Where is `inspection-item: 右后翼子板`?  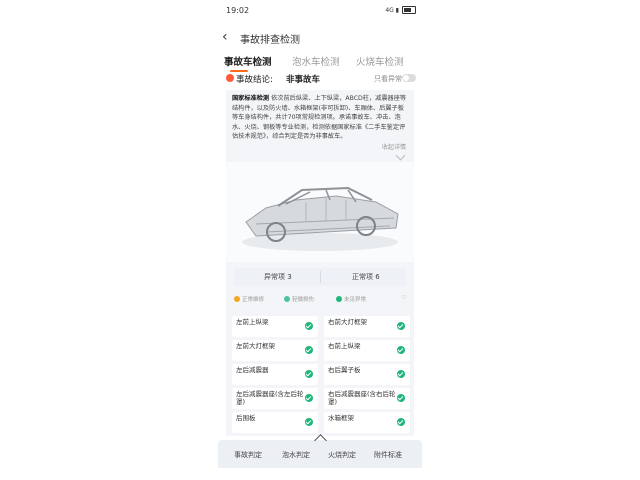 inspection-item: 右后翼子板 is located at coordinates (367, 374).